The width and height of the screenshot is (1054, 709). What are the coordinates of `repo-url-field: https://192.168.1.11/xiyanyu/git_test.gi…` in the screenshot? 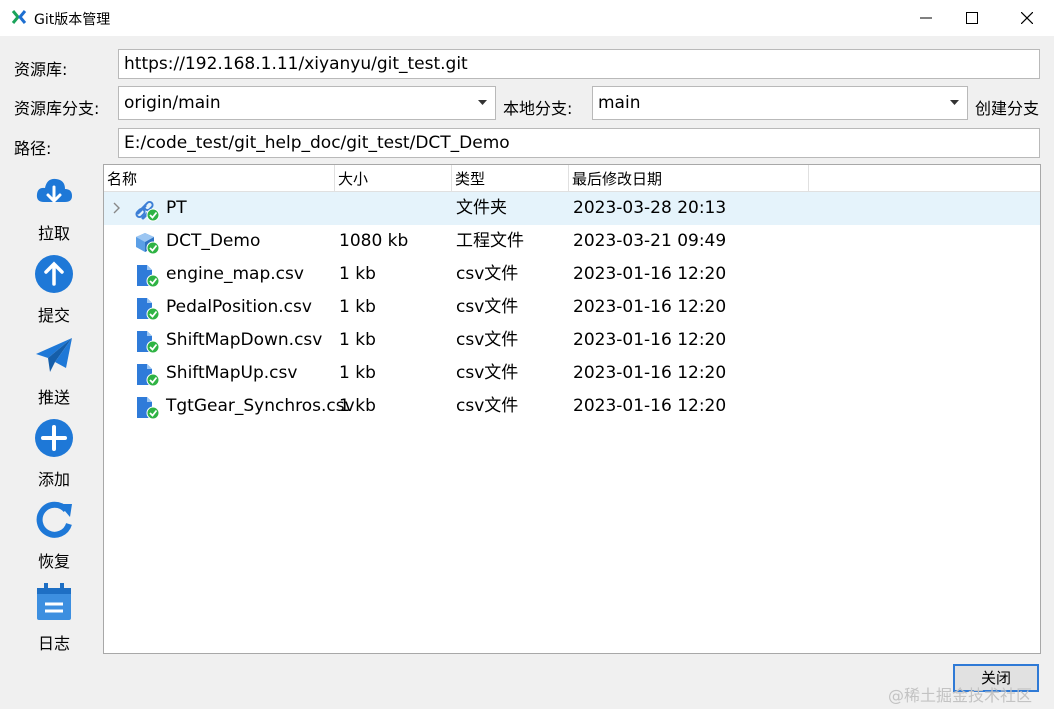 It's located at (579, 64).